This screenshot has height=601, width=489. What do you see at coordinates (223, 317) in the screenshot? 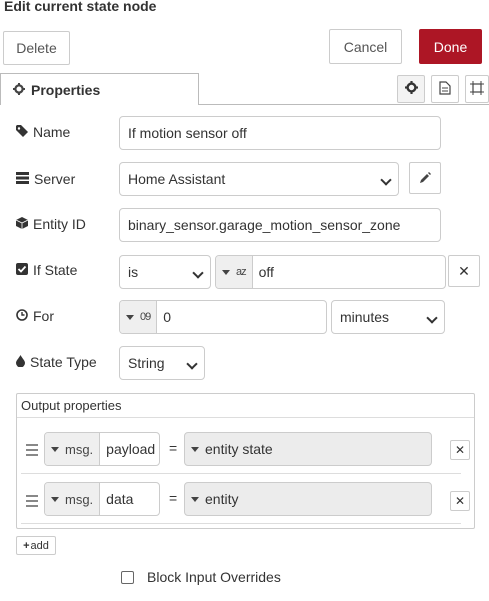
I see `for-value-input: 09 0` at bounding box center [223, 317].